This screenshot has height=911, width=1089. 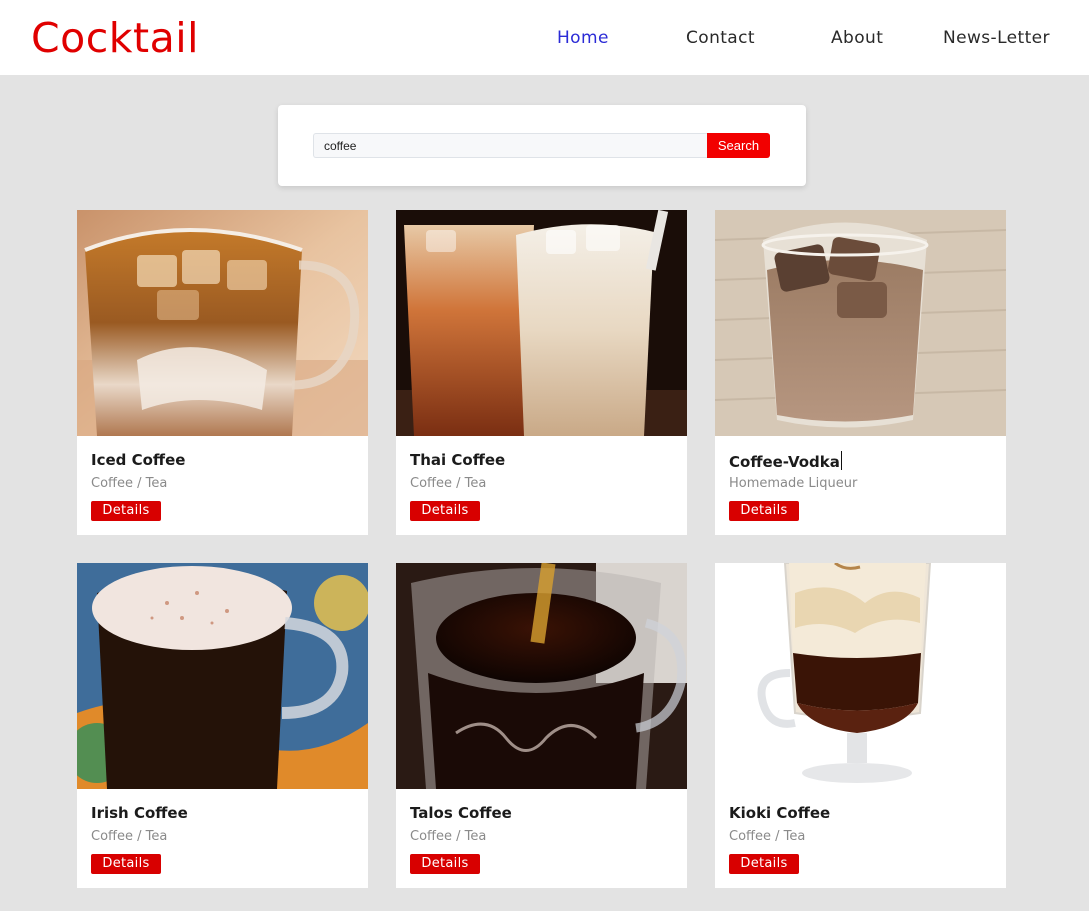 I want to click on drink-card: Kioki Coffee Coffee / Tea Details, so click(x=860, y=725).